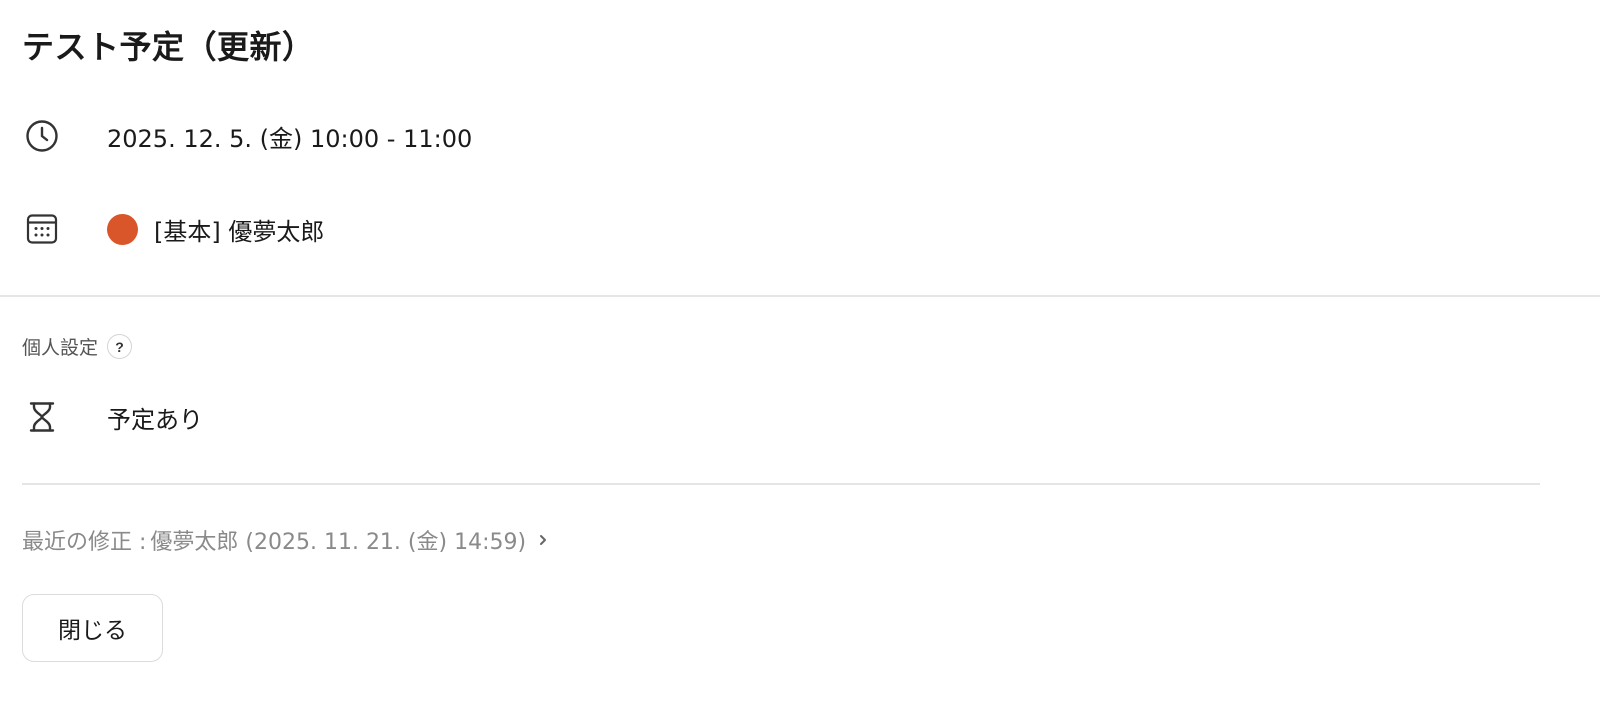  I want to click on personal-settings-heading: 個人設定 ?, so click(77, 346).